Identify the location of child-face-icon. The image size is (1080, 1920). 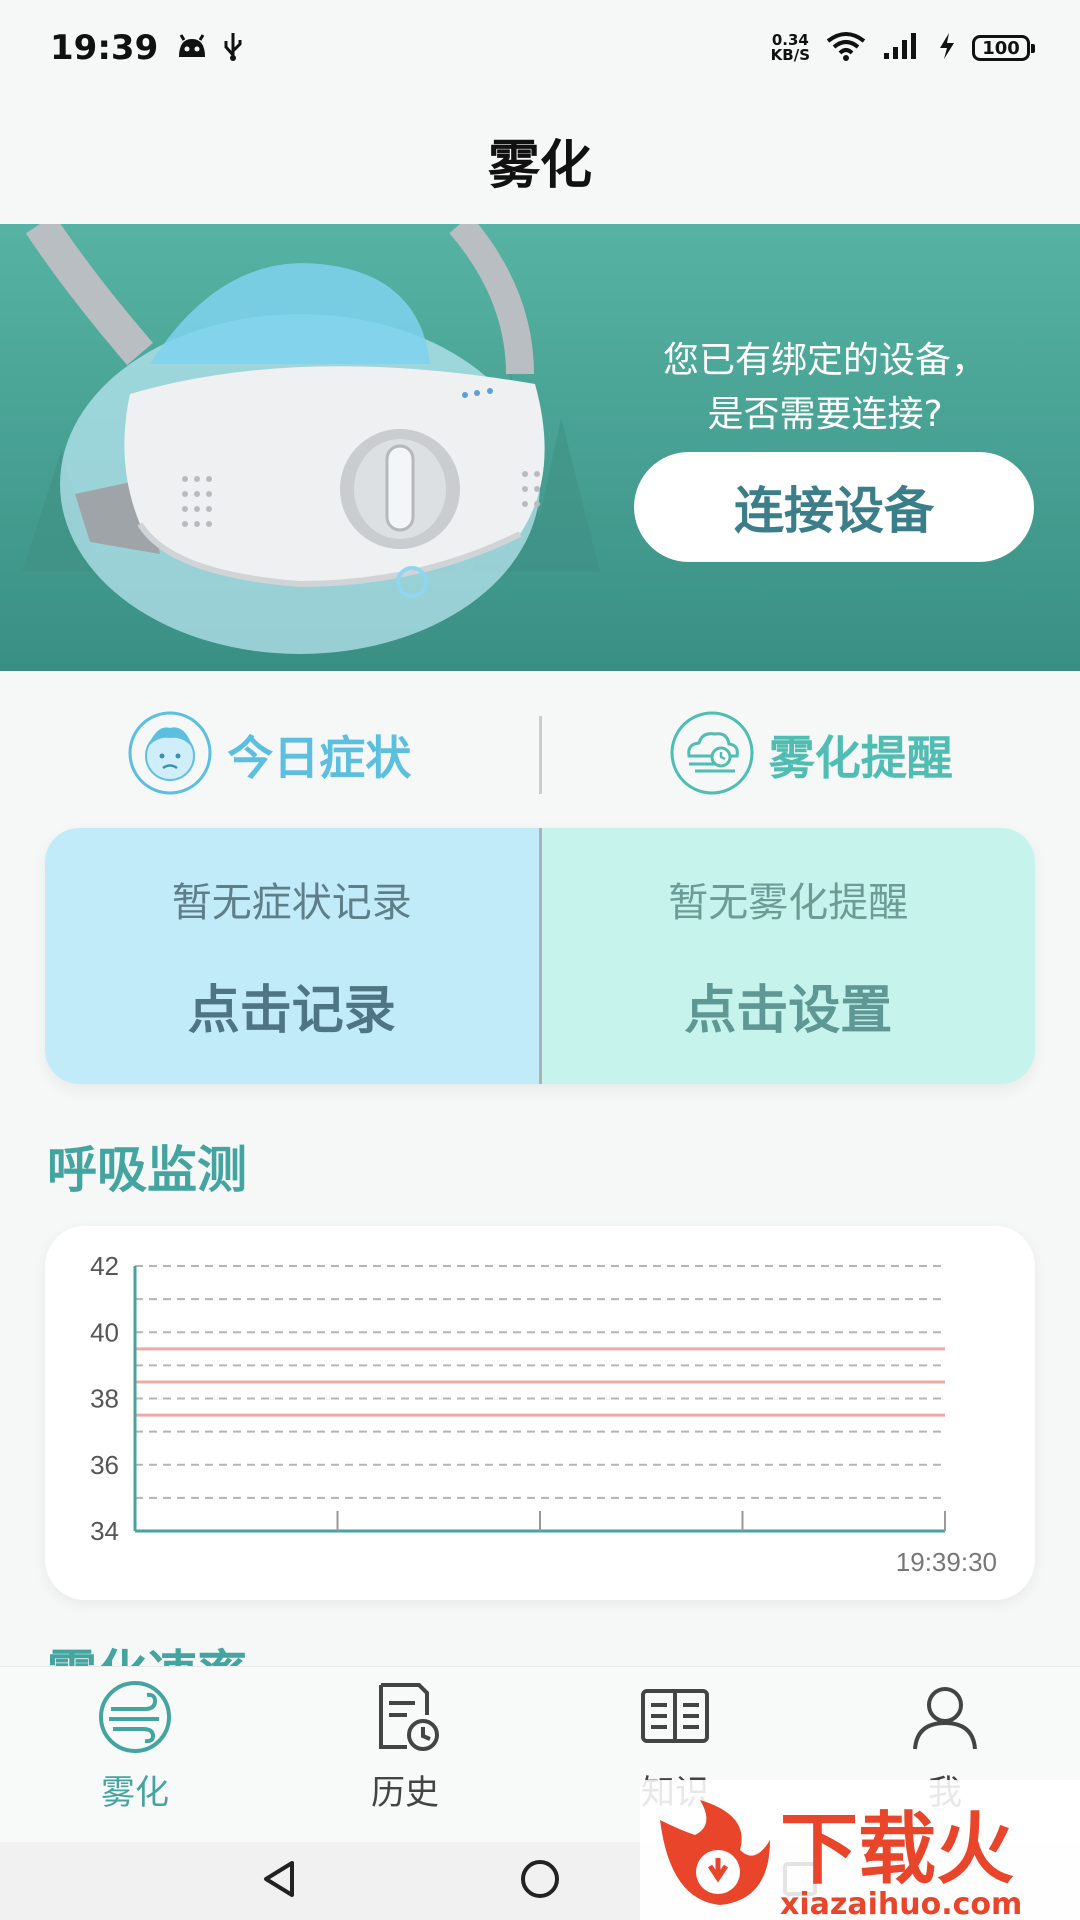
(170, 755).